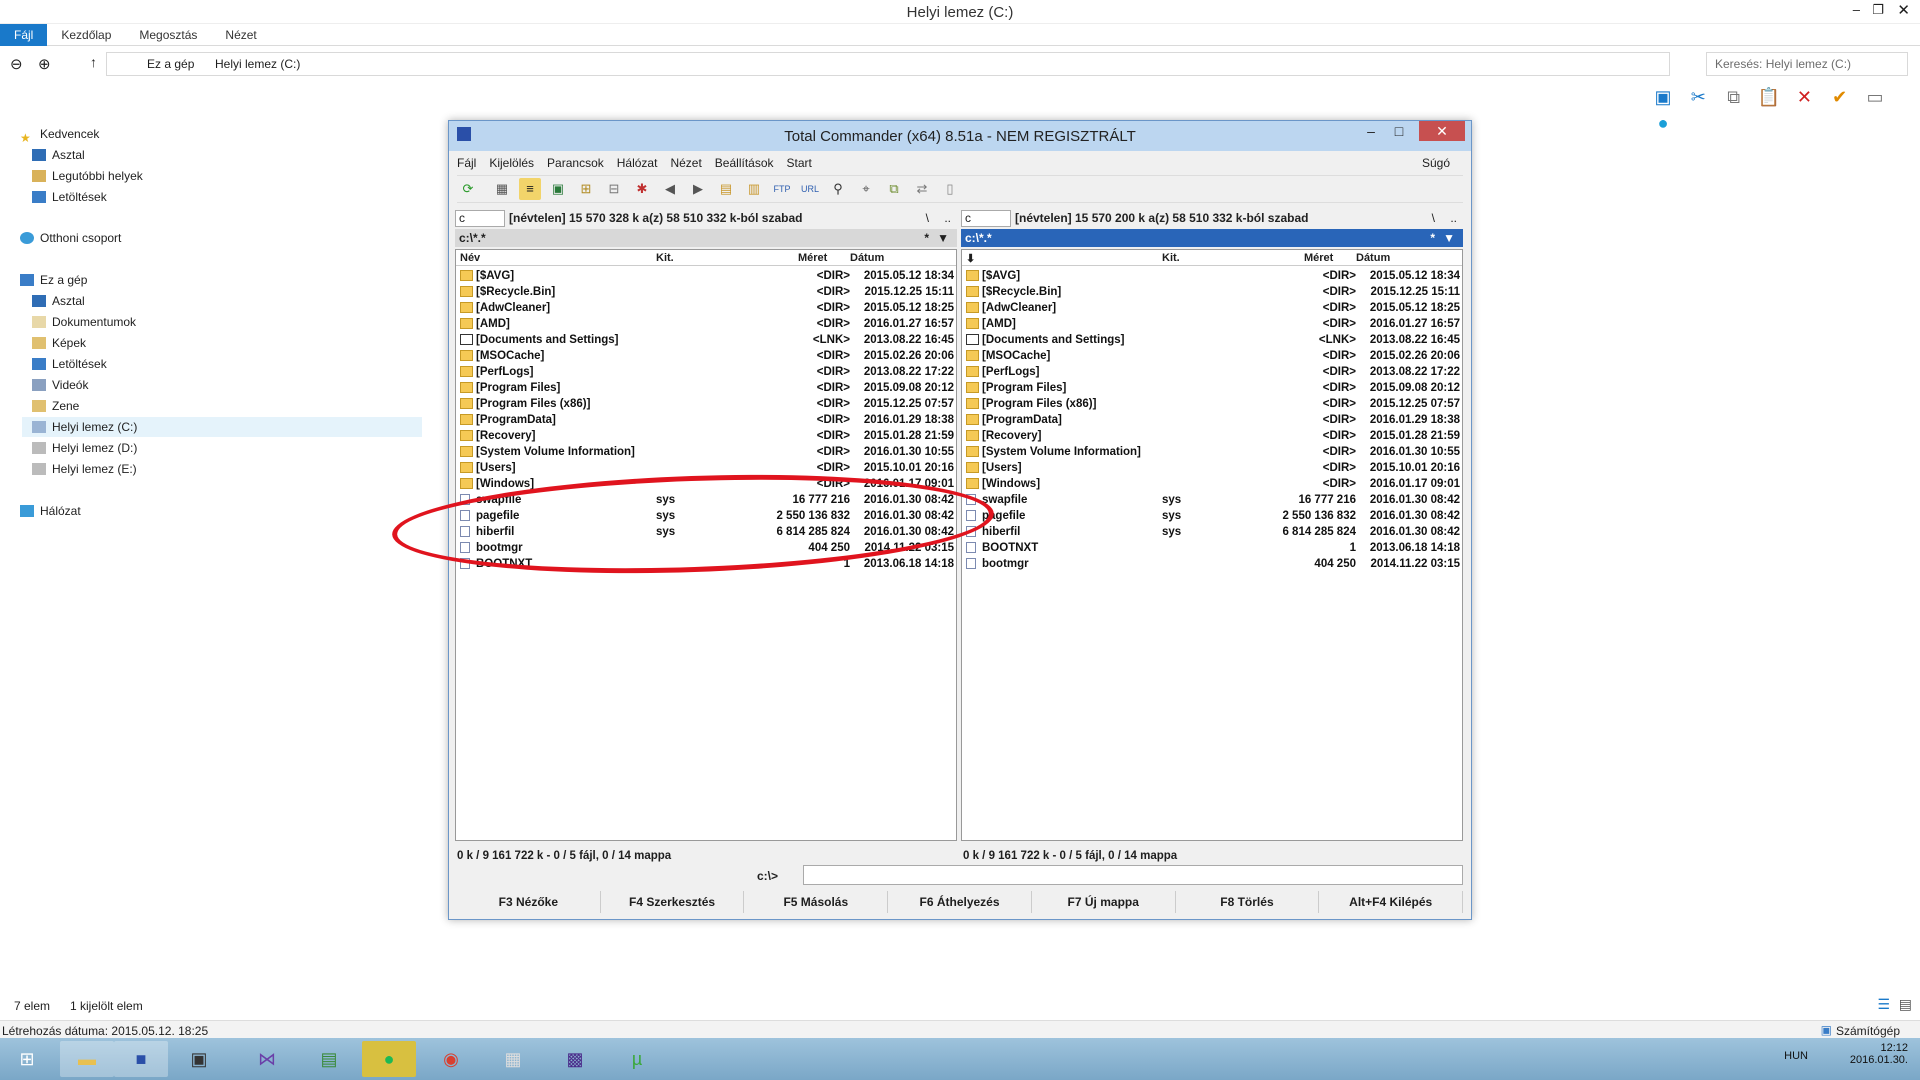 Image resolution: width=1920 pixels, height=1080 pixels. I want to click on back-arrow-icon: ◀, so click(670, 189).